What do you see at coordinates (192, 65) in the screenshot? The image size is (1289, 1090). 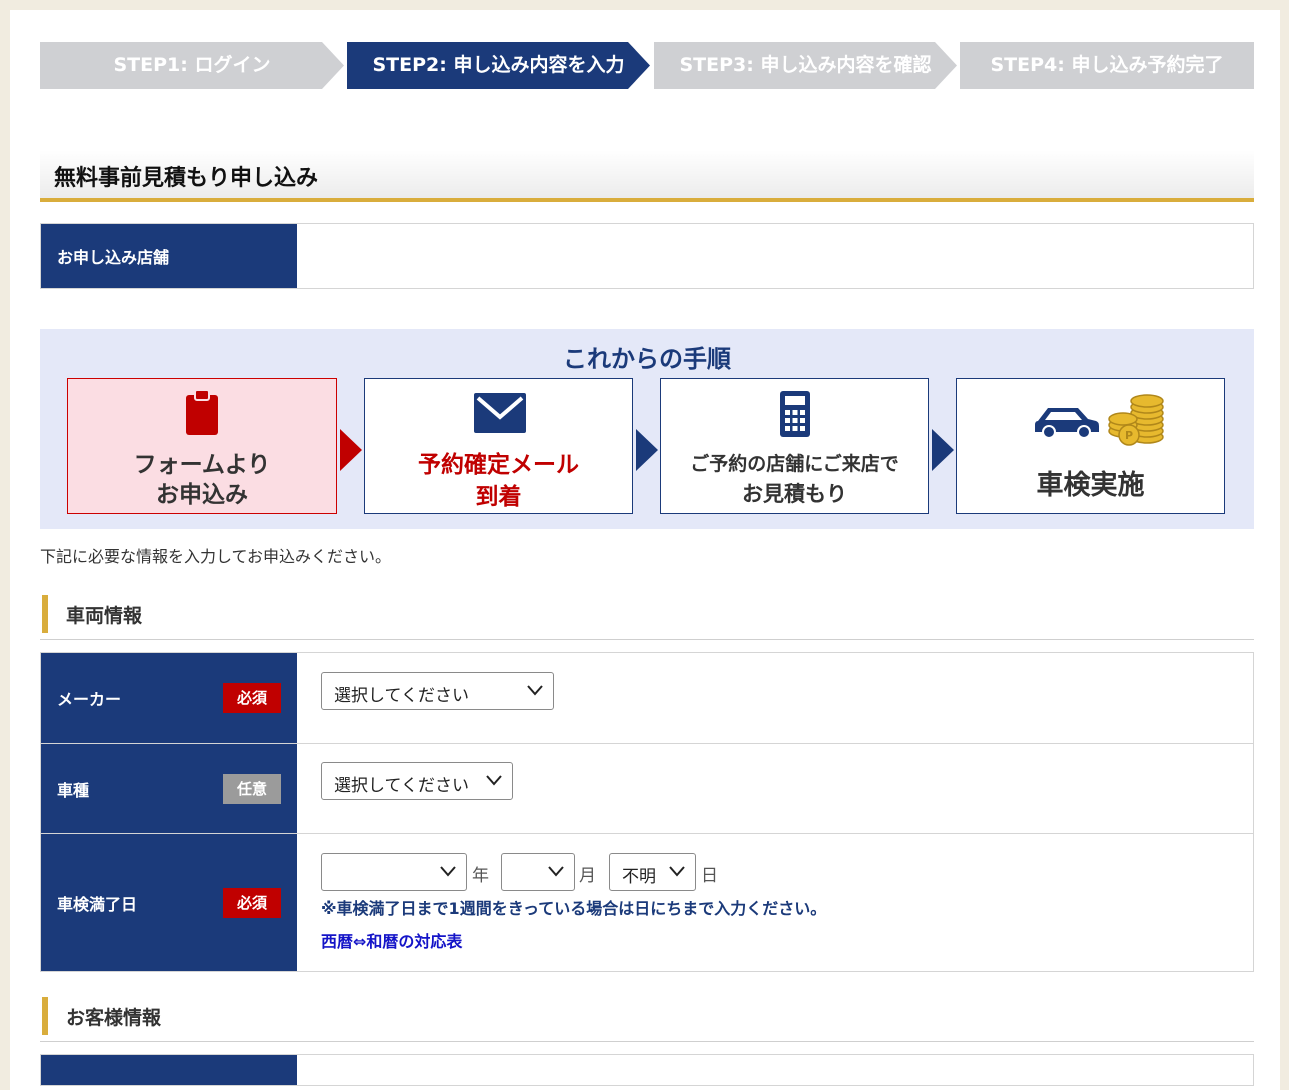 I see `step-1: STEP1: ログイン` at bounding box center [192, 65].